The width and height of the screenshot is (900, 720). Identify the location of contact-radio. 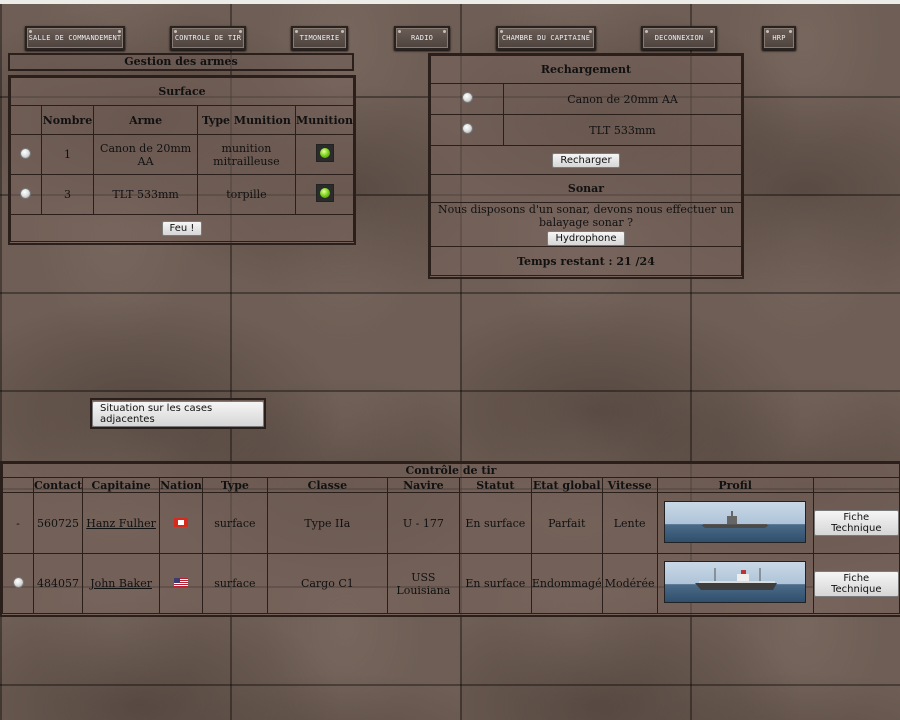
(18, 582).